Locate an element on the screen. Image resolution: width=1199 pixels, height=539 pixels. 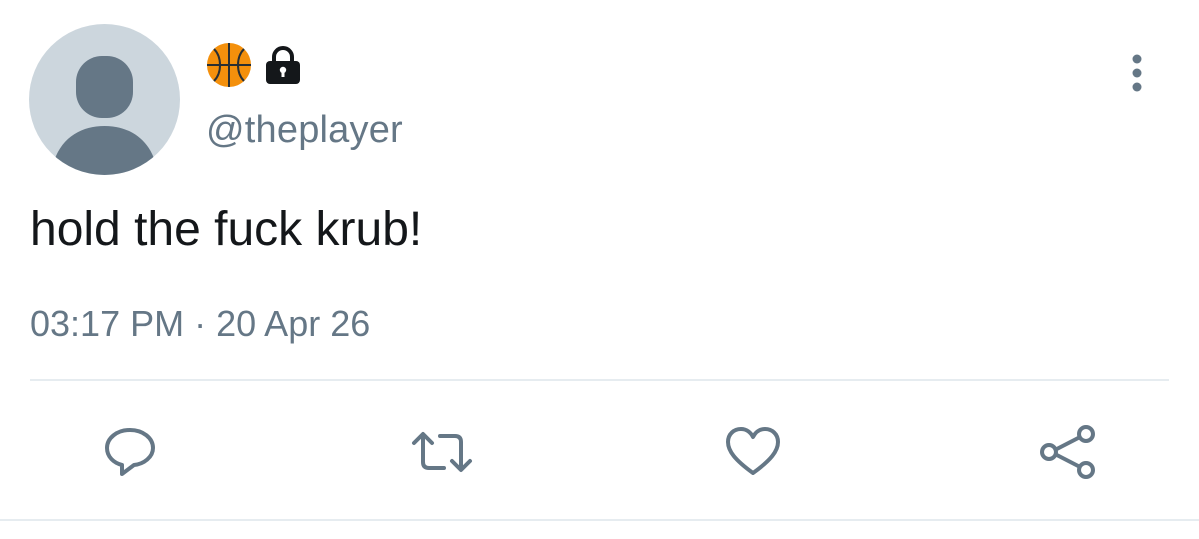
default-profile-icon is located at coordinates (104, 115).